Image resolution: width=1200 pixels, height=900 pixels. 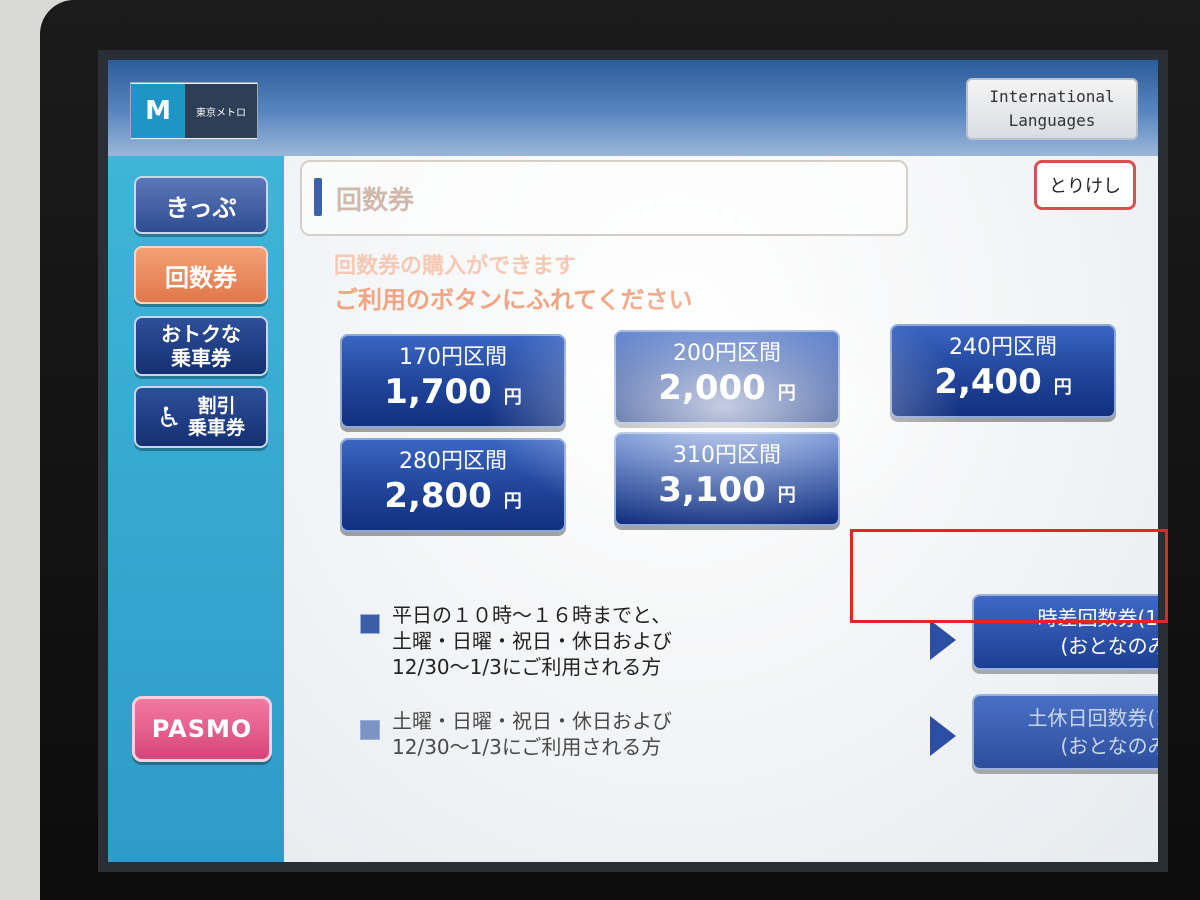 I want to click on fare-price: 2,000 円, so click(x=726, y=391).